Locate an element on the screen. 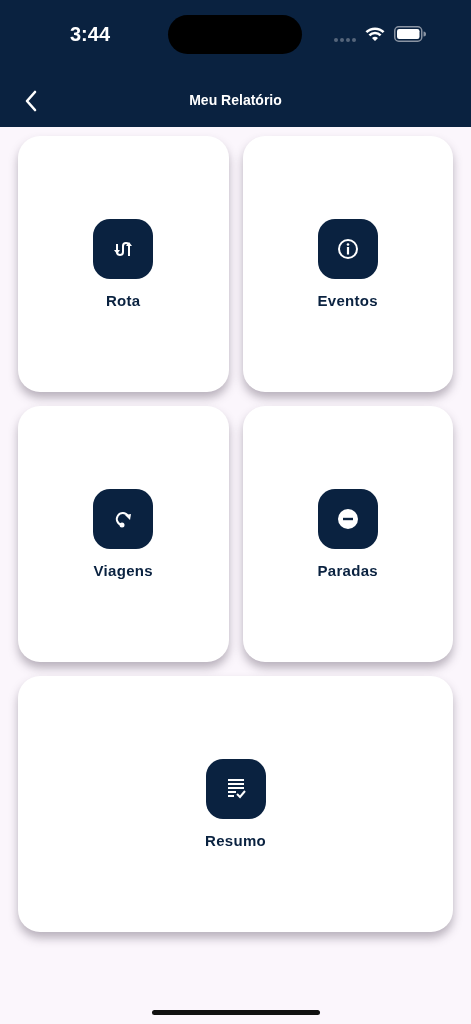 The height and width of the screenshot is (1024, 471). wifi-icon is located at coordinates (375, 34).